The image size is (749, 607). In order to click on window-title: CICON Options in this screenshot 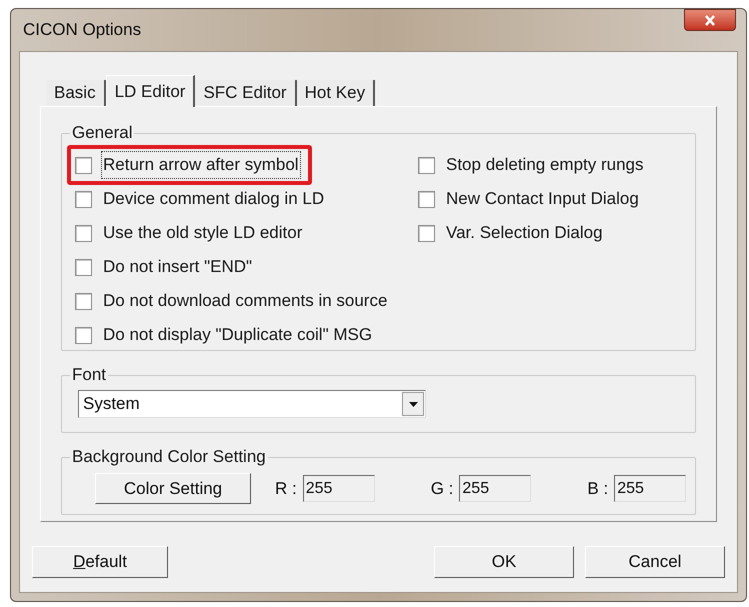, I will do `click(82, 30)`.